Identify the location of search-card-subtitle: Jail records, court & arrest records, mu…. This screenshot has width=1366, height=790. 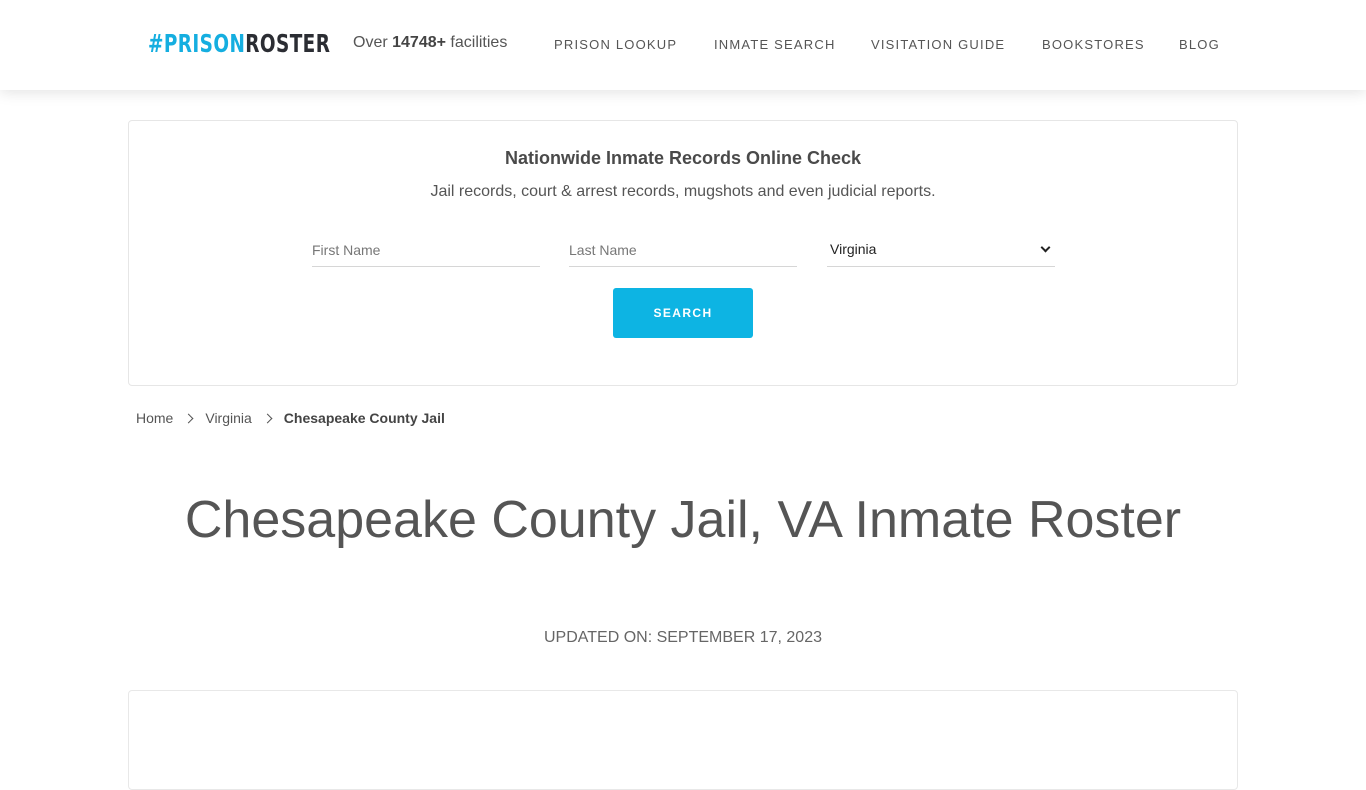
(683, 191).